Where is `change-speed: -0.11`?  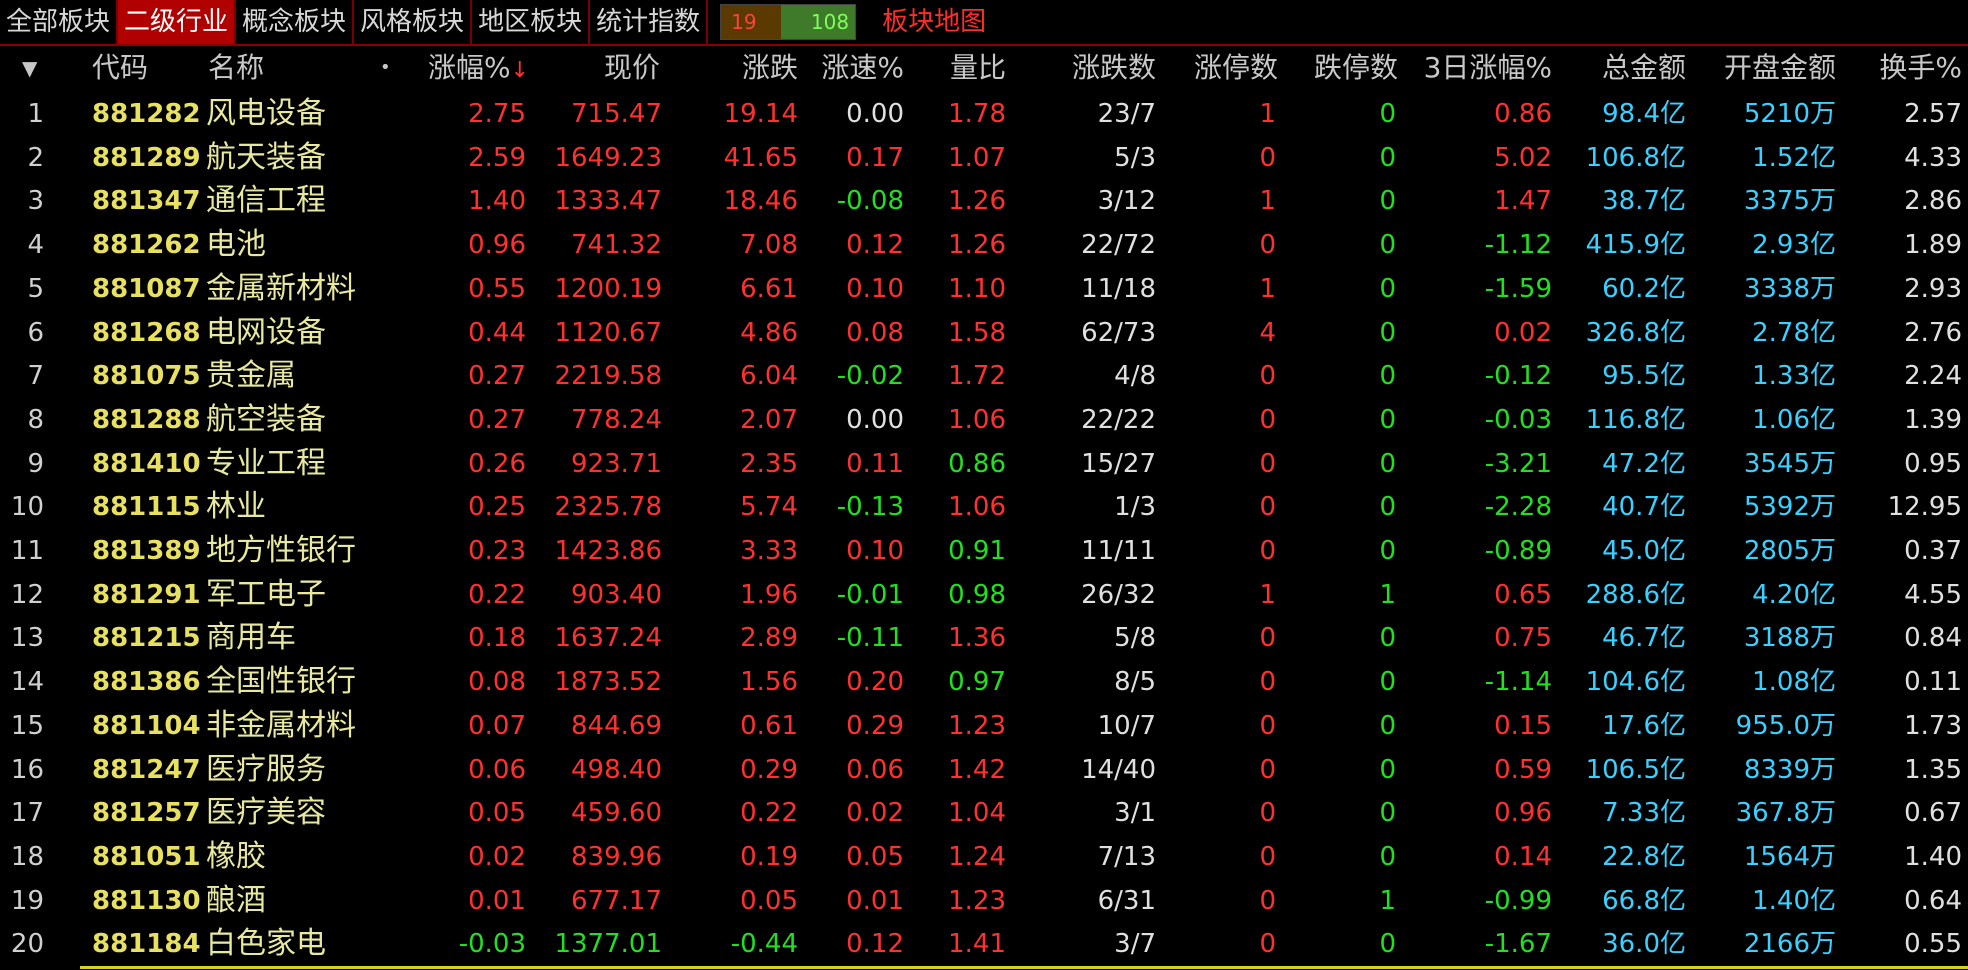 change-speed: -0.11 is located at coordinates (870, 638).